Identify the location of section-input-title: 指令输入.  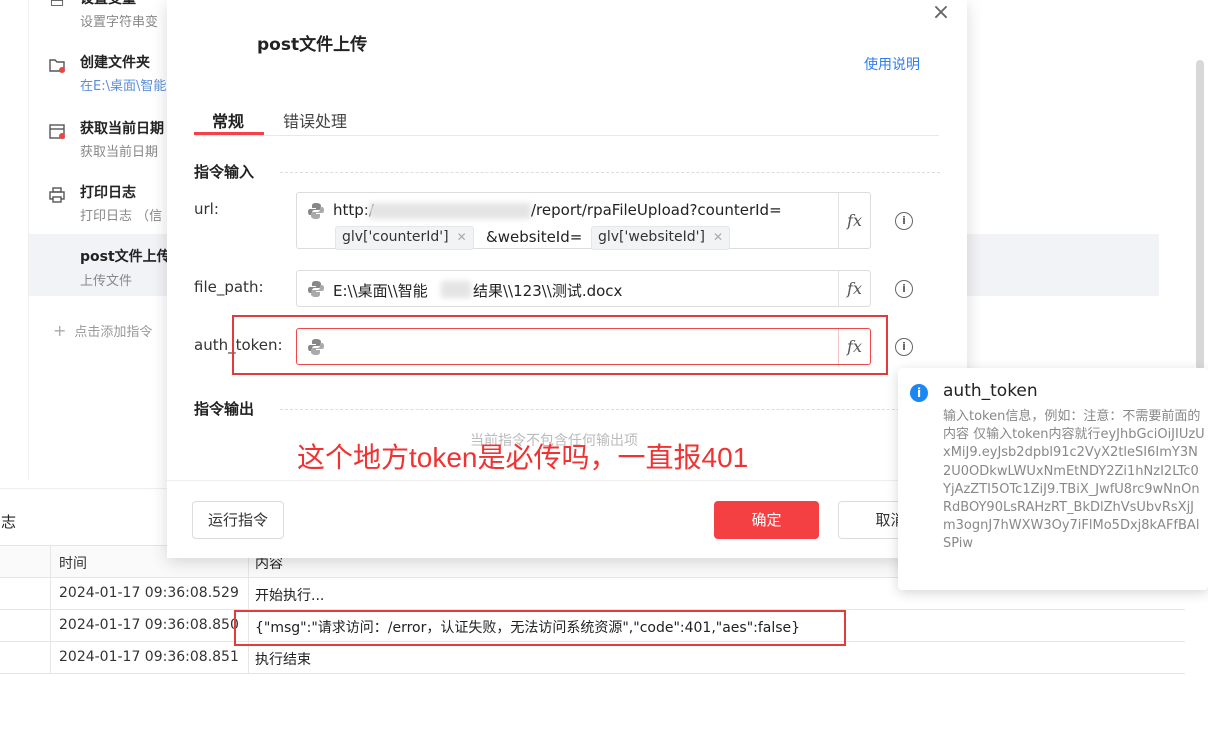
(224, 172).